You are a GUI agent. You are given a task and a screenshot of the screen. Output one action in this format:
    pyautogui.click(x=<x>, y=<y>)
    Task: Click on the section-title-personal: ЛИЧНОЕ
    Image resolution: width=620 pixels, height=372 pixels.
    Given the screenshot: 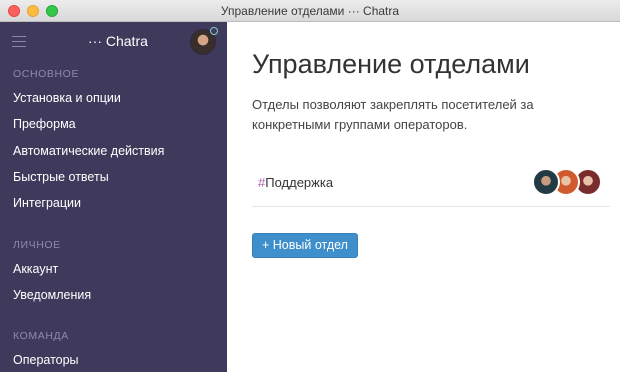 What is the action you would take?
    pyautogui.click(x=37, y=245)
    